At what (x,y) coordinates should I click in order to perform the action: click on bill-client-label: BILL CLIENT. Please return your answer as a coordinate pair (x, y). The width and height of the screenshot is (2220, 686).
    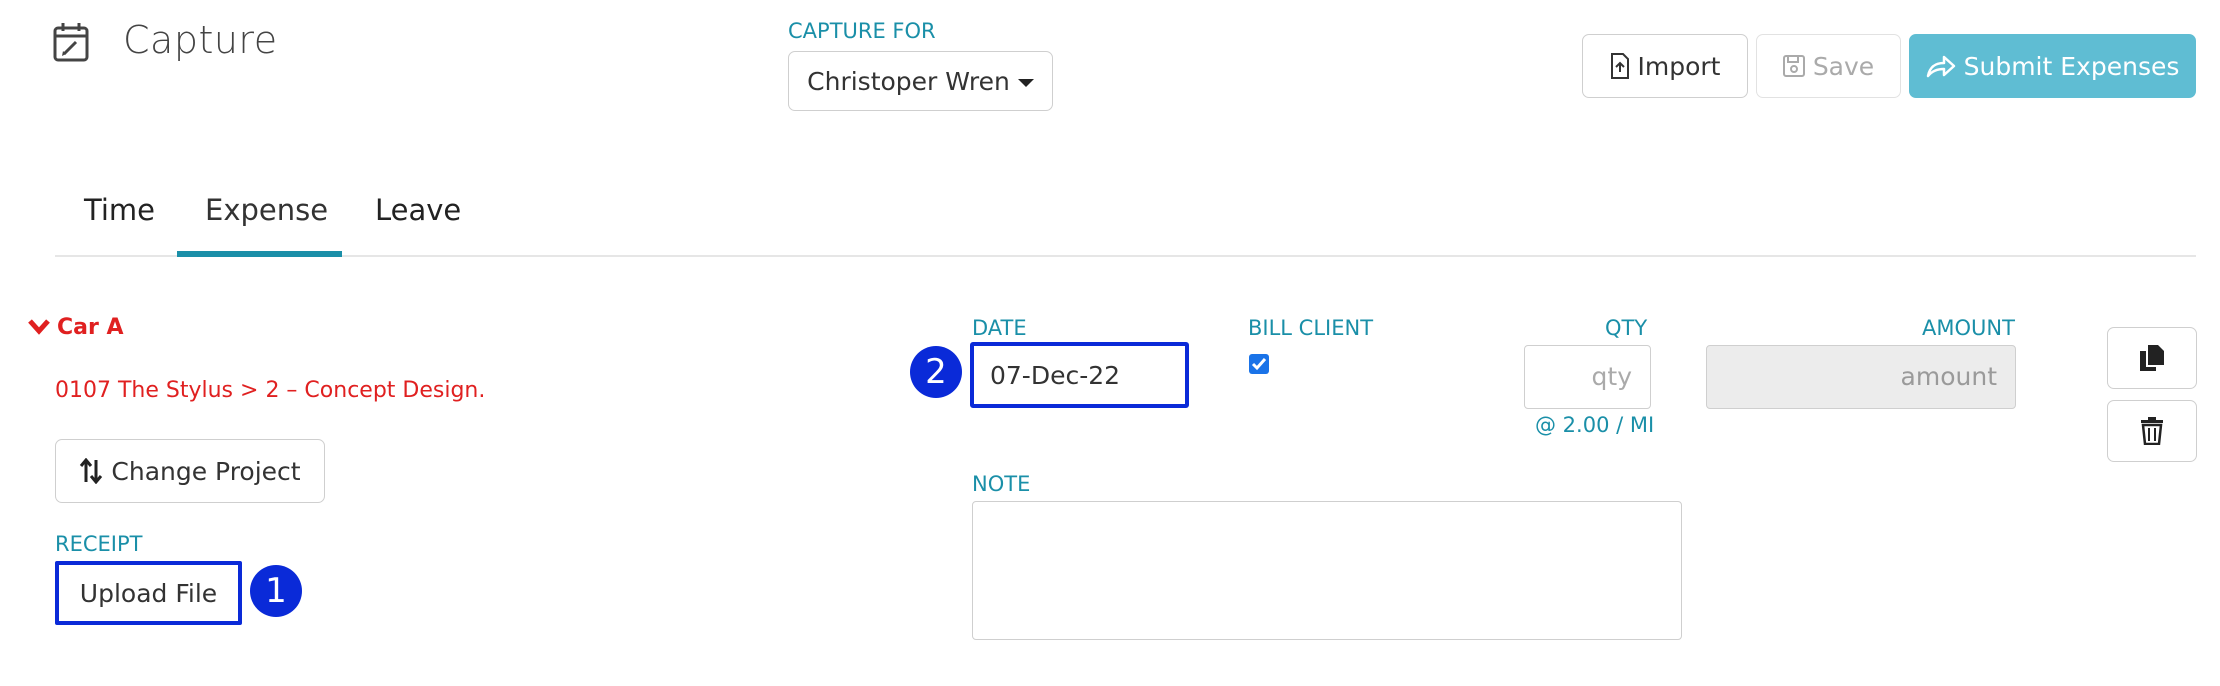
    Looking at the image, I should click on (1311, 328).